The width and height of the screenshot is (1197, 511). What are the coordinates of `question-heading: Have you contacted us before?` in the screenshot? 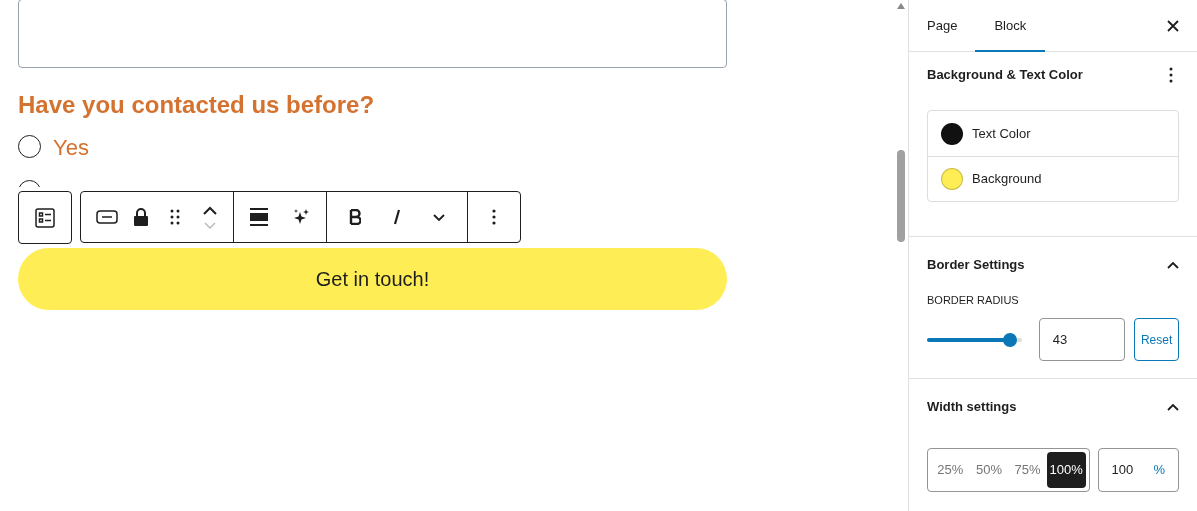 It's located at (197, 105).